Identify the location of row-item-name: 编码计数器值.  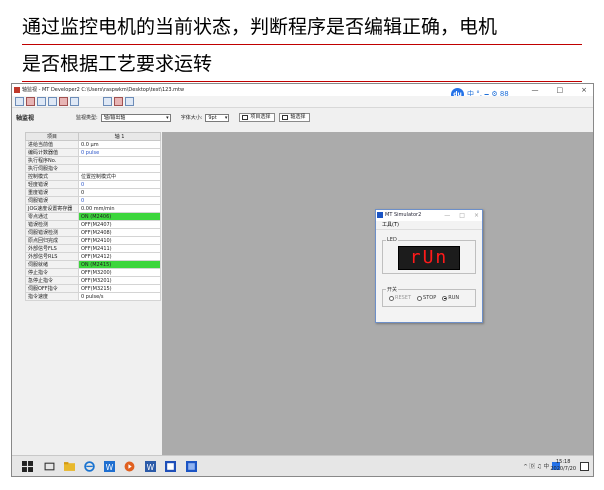
(52, 152).